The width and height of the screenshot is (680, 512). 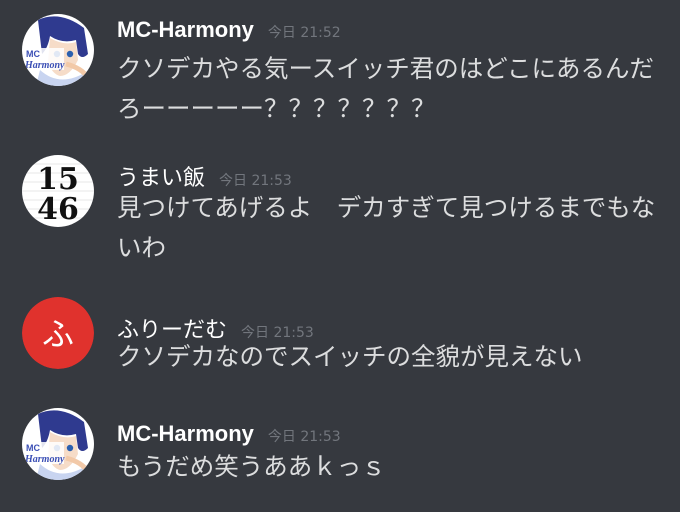 I want to click on red-kana-avatar-icon: ふ, so click(x=58, y=333).